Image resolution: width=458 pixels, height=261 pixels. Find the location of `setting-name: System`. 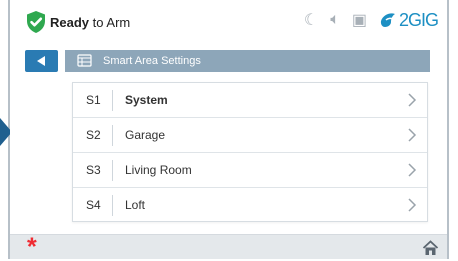

setting-name: System is located at coordinates (146, 100).